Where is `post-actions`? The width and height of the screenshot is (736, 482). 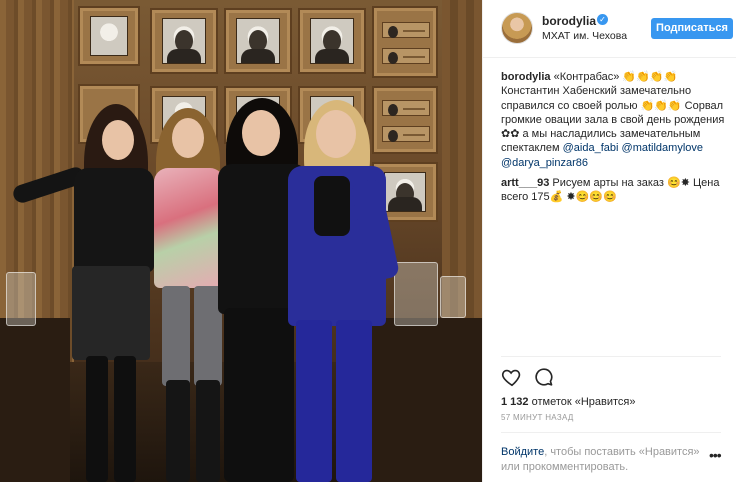 post-actions is located at coordinates (601, 377).